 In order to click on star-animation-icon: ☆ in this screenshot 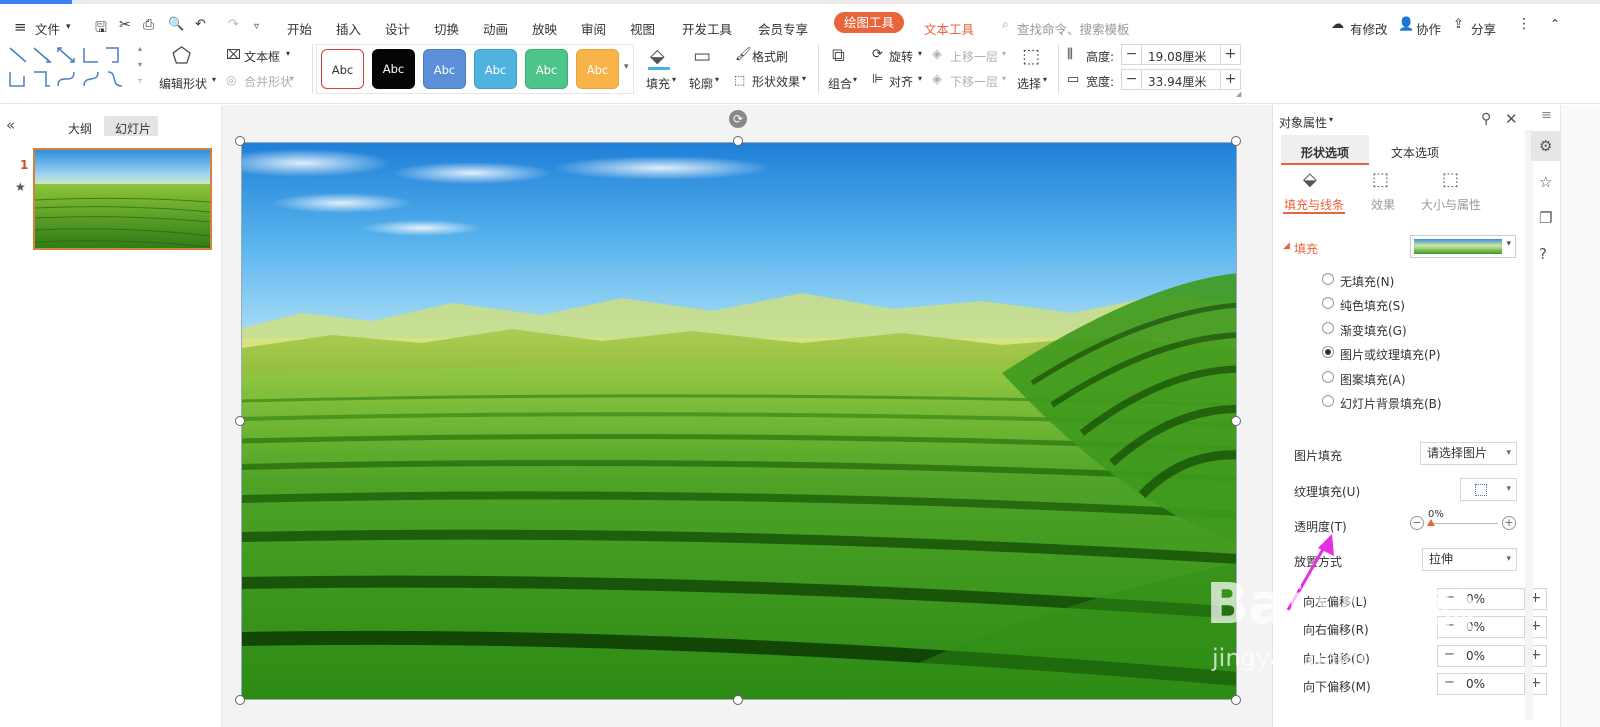, I will do `click(1545, 182)`.